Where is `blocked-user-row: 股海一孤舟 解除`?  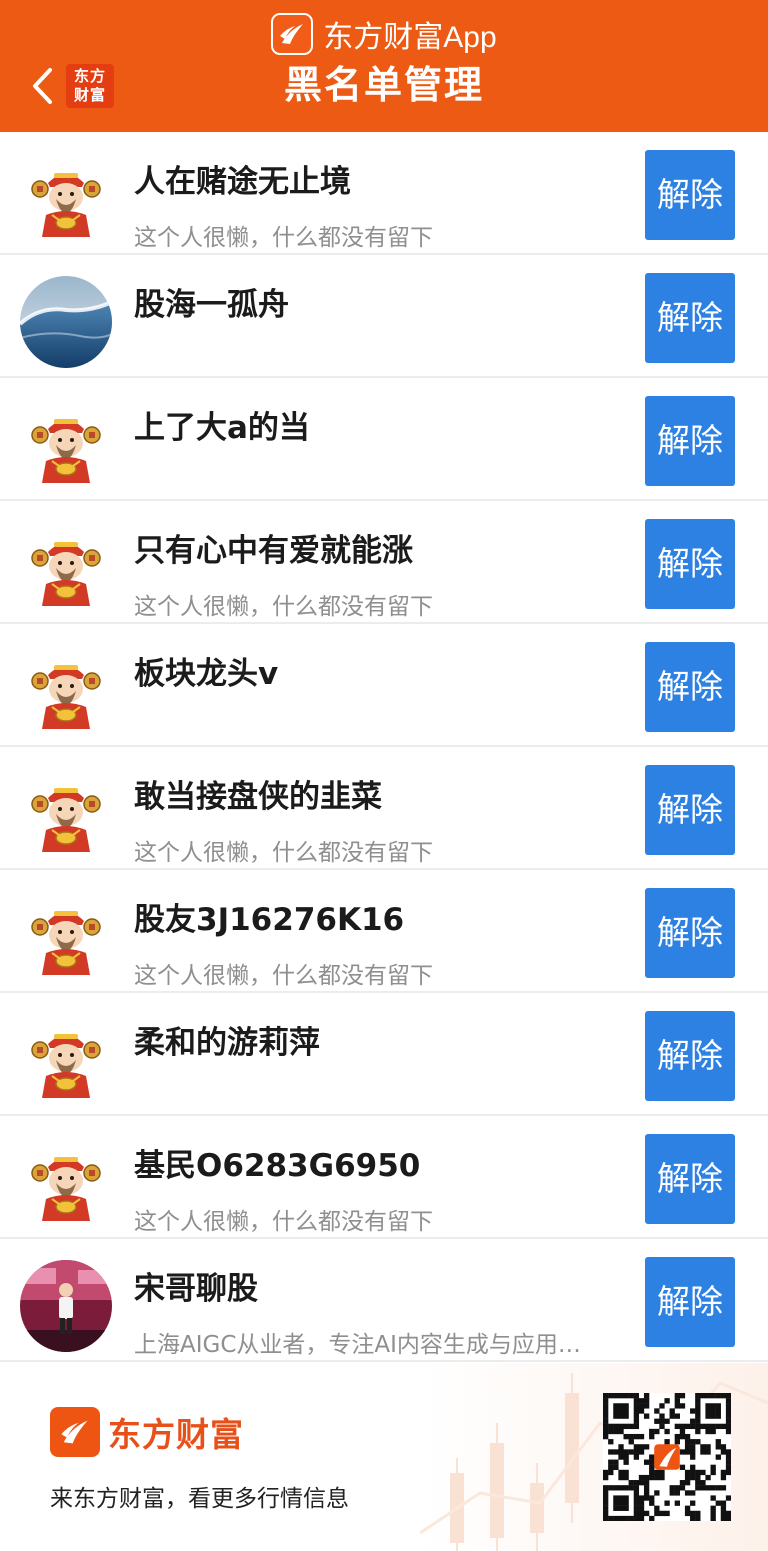
blocked-user-row: 股海一孤舟 解除 is located at coordinates (384, 316).